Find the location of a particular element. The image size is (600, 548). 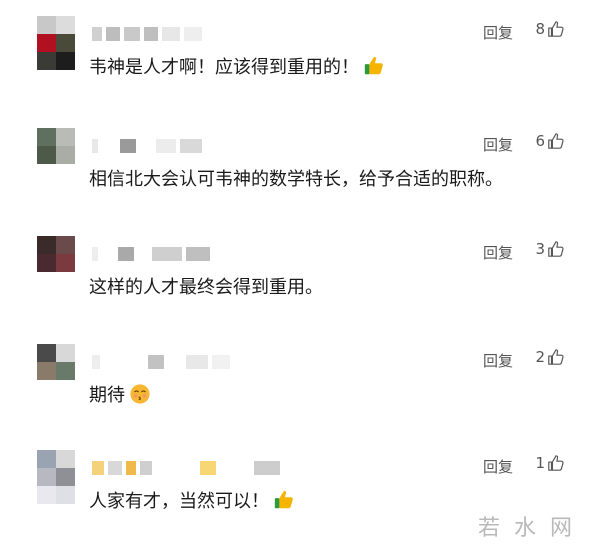

kissing-face-emoji is located at coordinates (140, 394).